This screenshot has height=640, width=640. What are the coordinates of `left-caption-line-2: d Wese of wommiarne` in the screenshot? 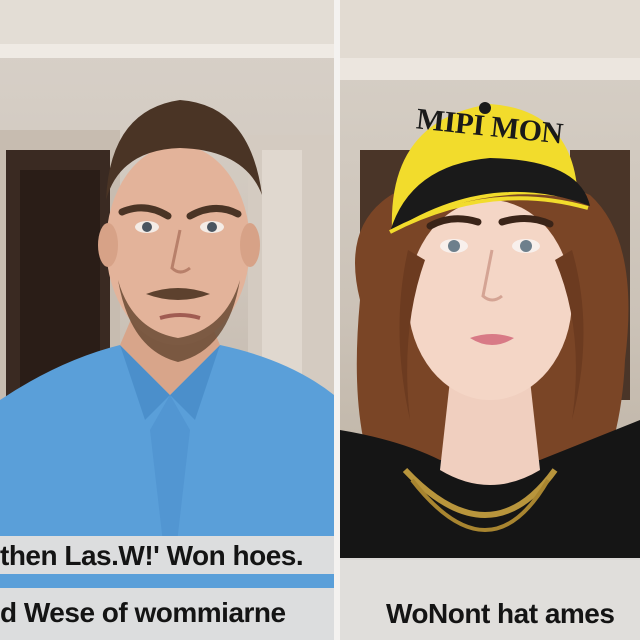 It's located at (143, 612).